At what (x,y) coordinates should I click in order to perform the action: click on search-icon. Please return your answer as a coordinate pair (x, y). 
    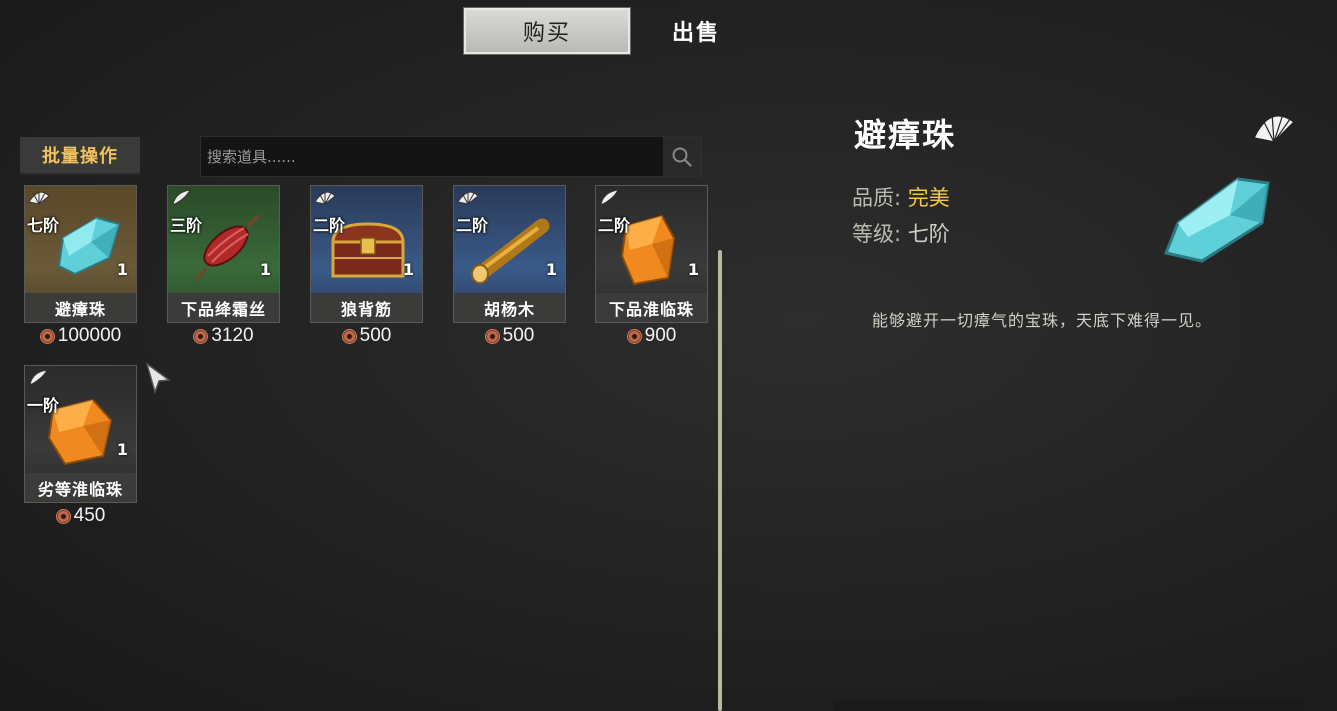
    Looking at the image, I should click on (682, 157).